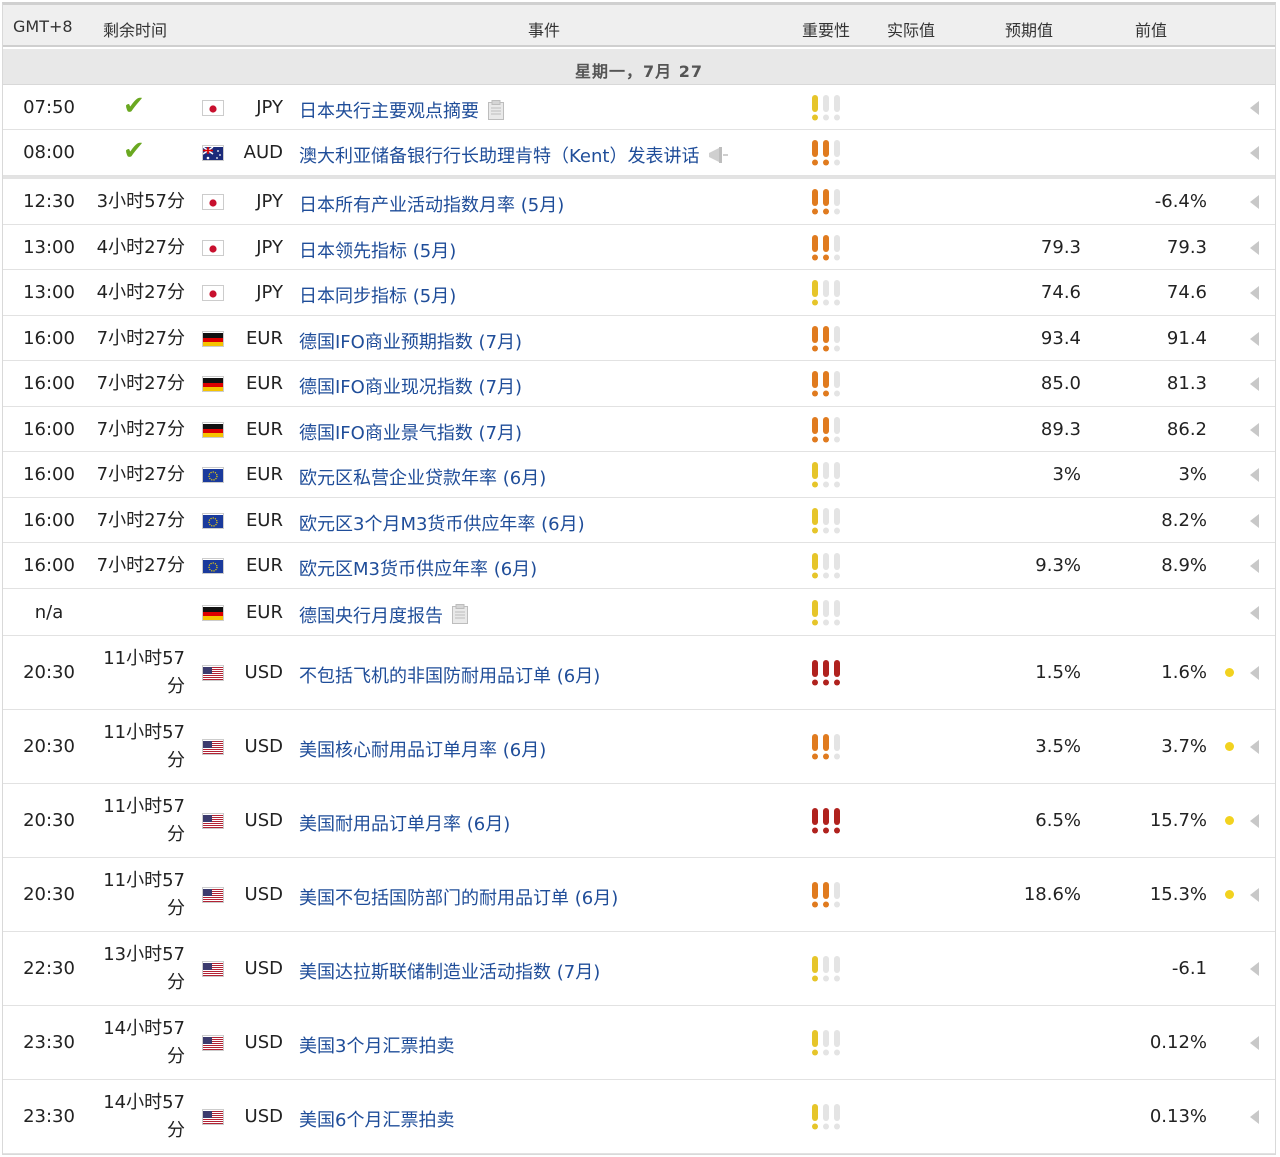  What do you see at coordinates (213, 108) in the screenshot?
I see `flag-jp-icon` at bounding box center [213, 108].